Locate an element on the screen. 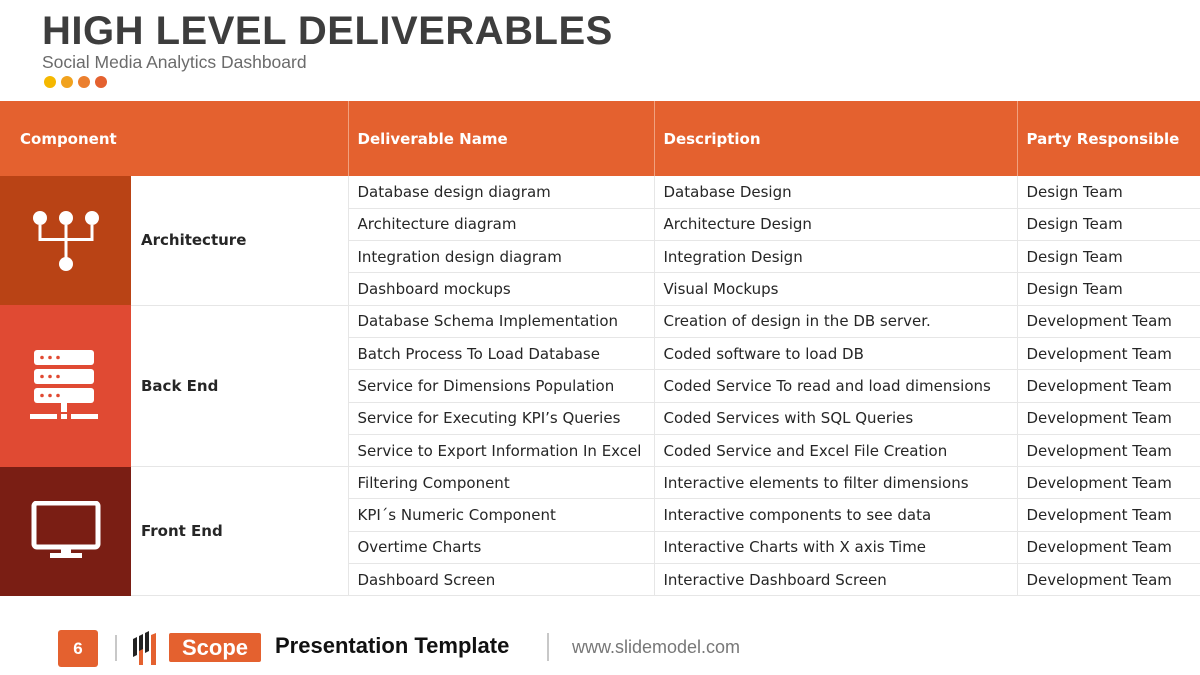 Image resolution: width=1200 pixels, height=675 pixels. description-cell: Integration Design is located at coordinates (835, 257).